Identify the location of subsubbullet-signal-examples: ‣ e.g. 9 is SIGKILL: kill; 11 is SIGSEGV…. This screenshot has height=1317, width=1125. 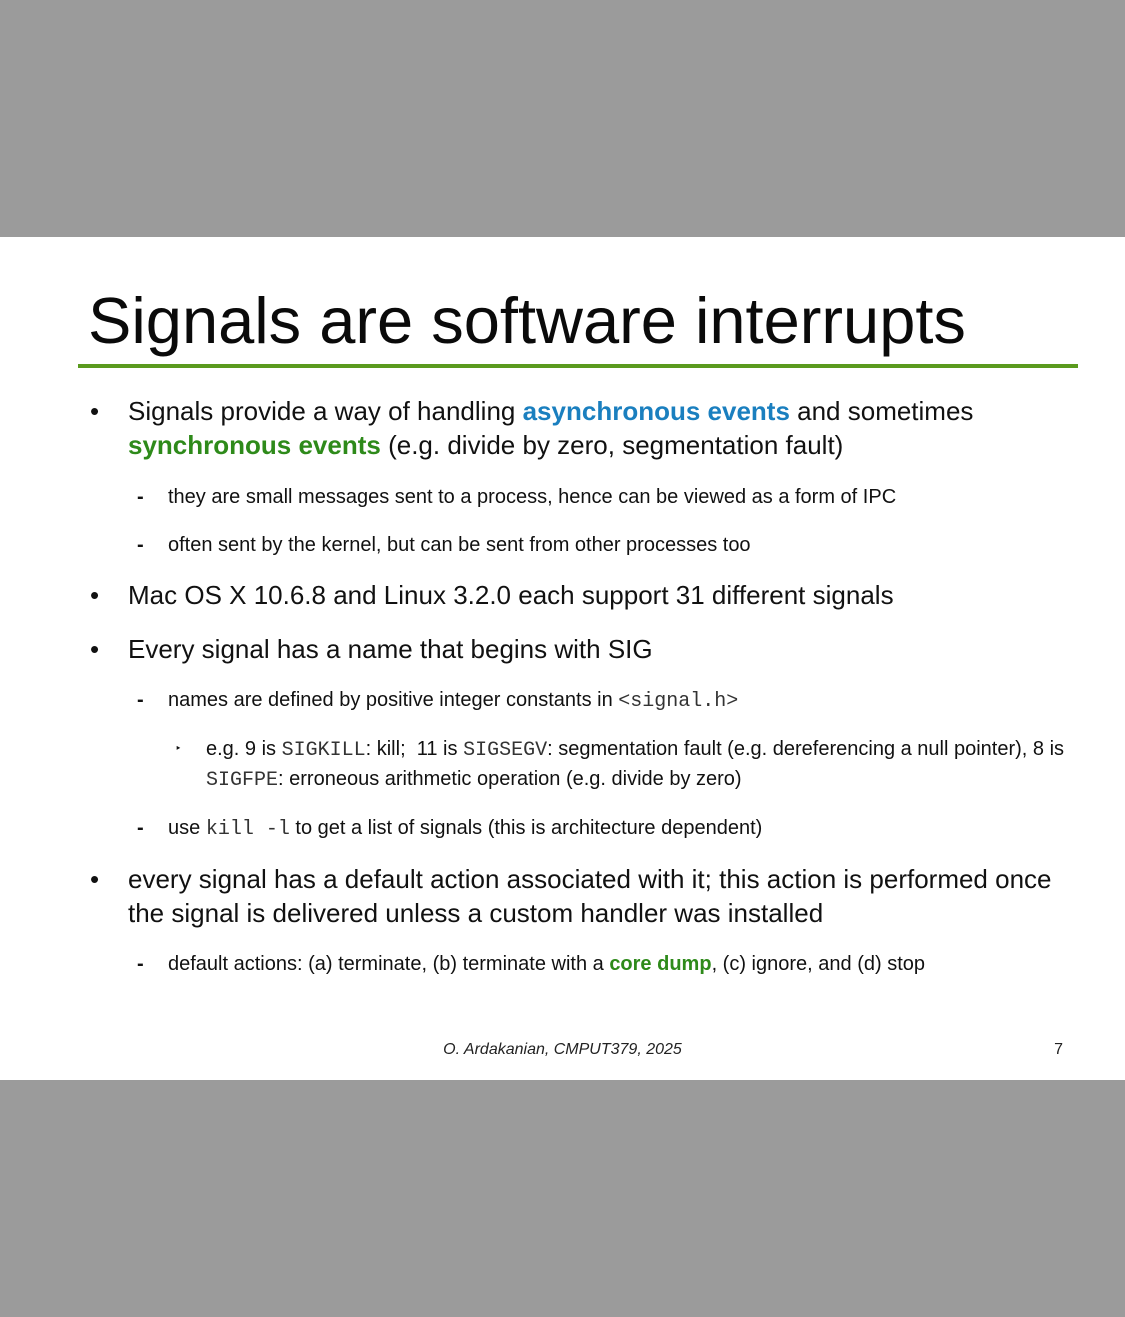
(630, 765).